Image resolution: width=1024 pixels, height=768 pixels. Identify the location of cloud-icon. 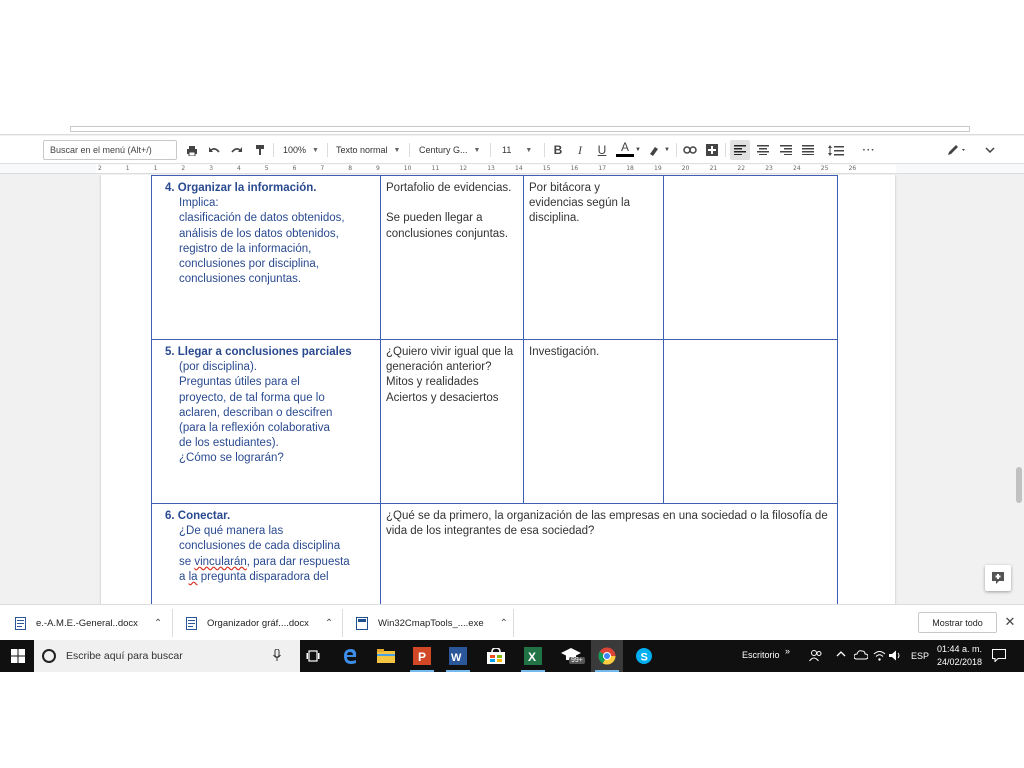
(861, 656).